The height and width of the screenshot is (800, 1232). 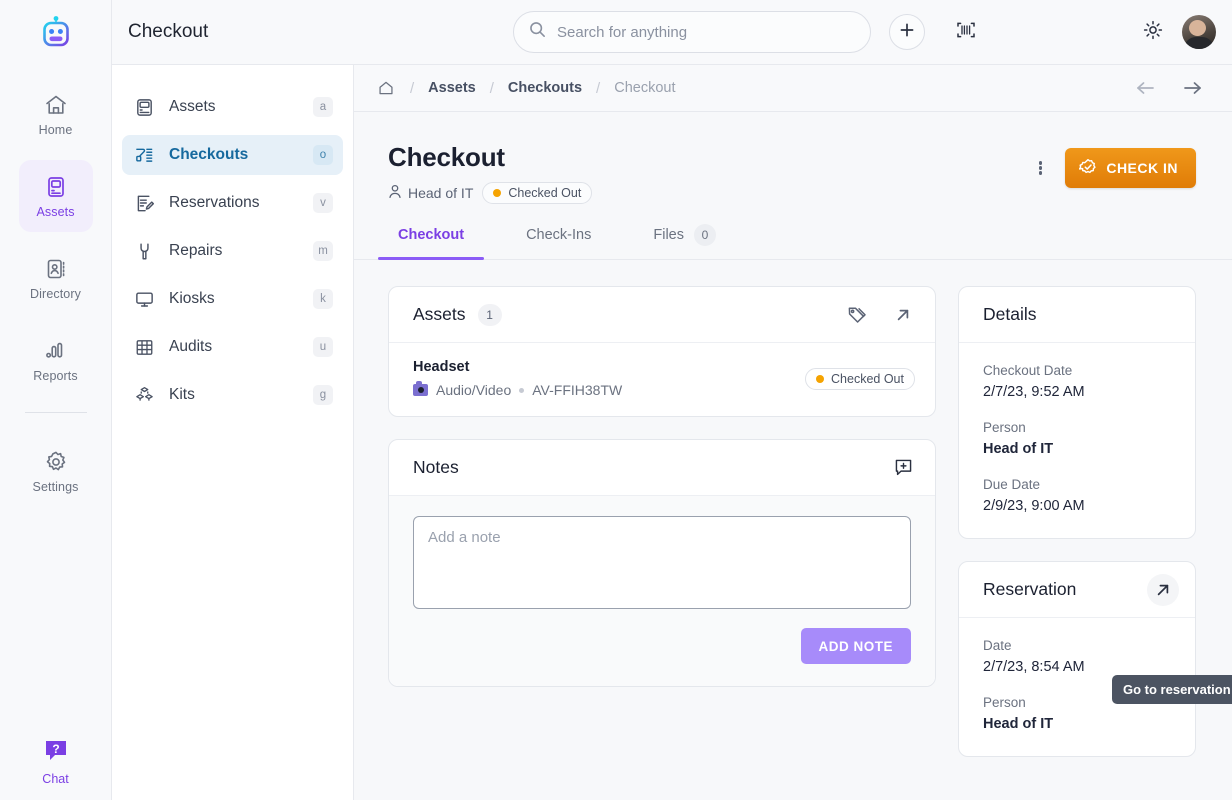 I want to click on notes-card-header: Notes, so click(x=662, y=468).